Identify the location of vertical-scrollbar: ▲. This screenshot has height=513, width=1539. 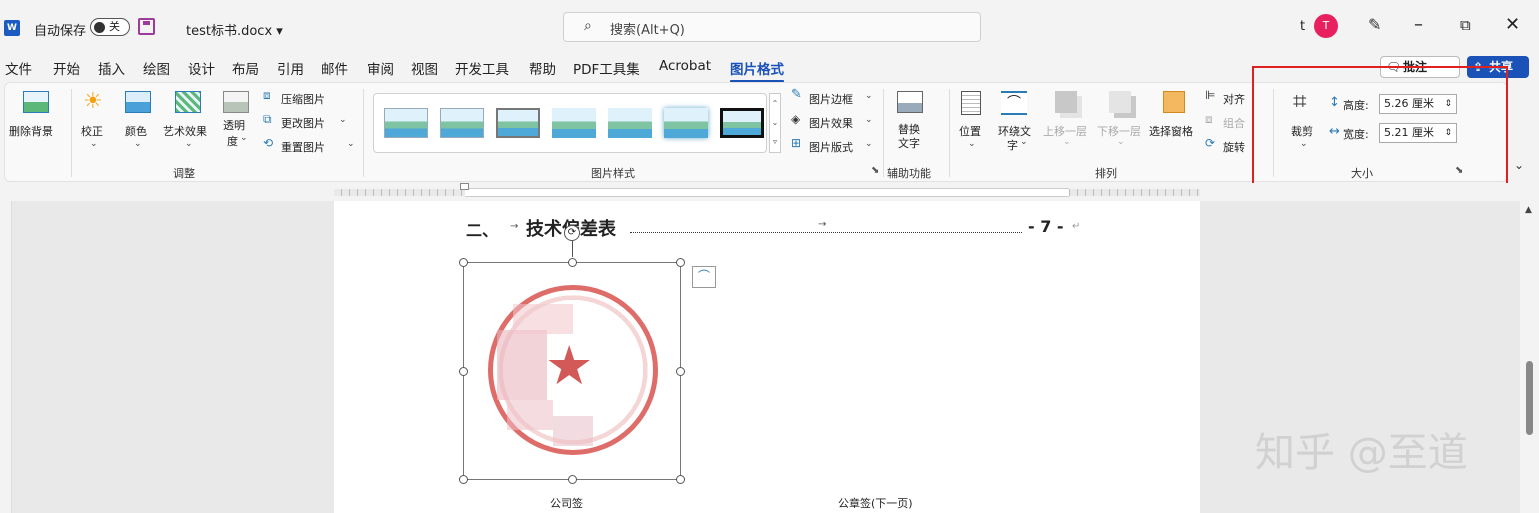
(1529, 357).